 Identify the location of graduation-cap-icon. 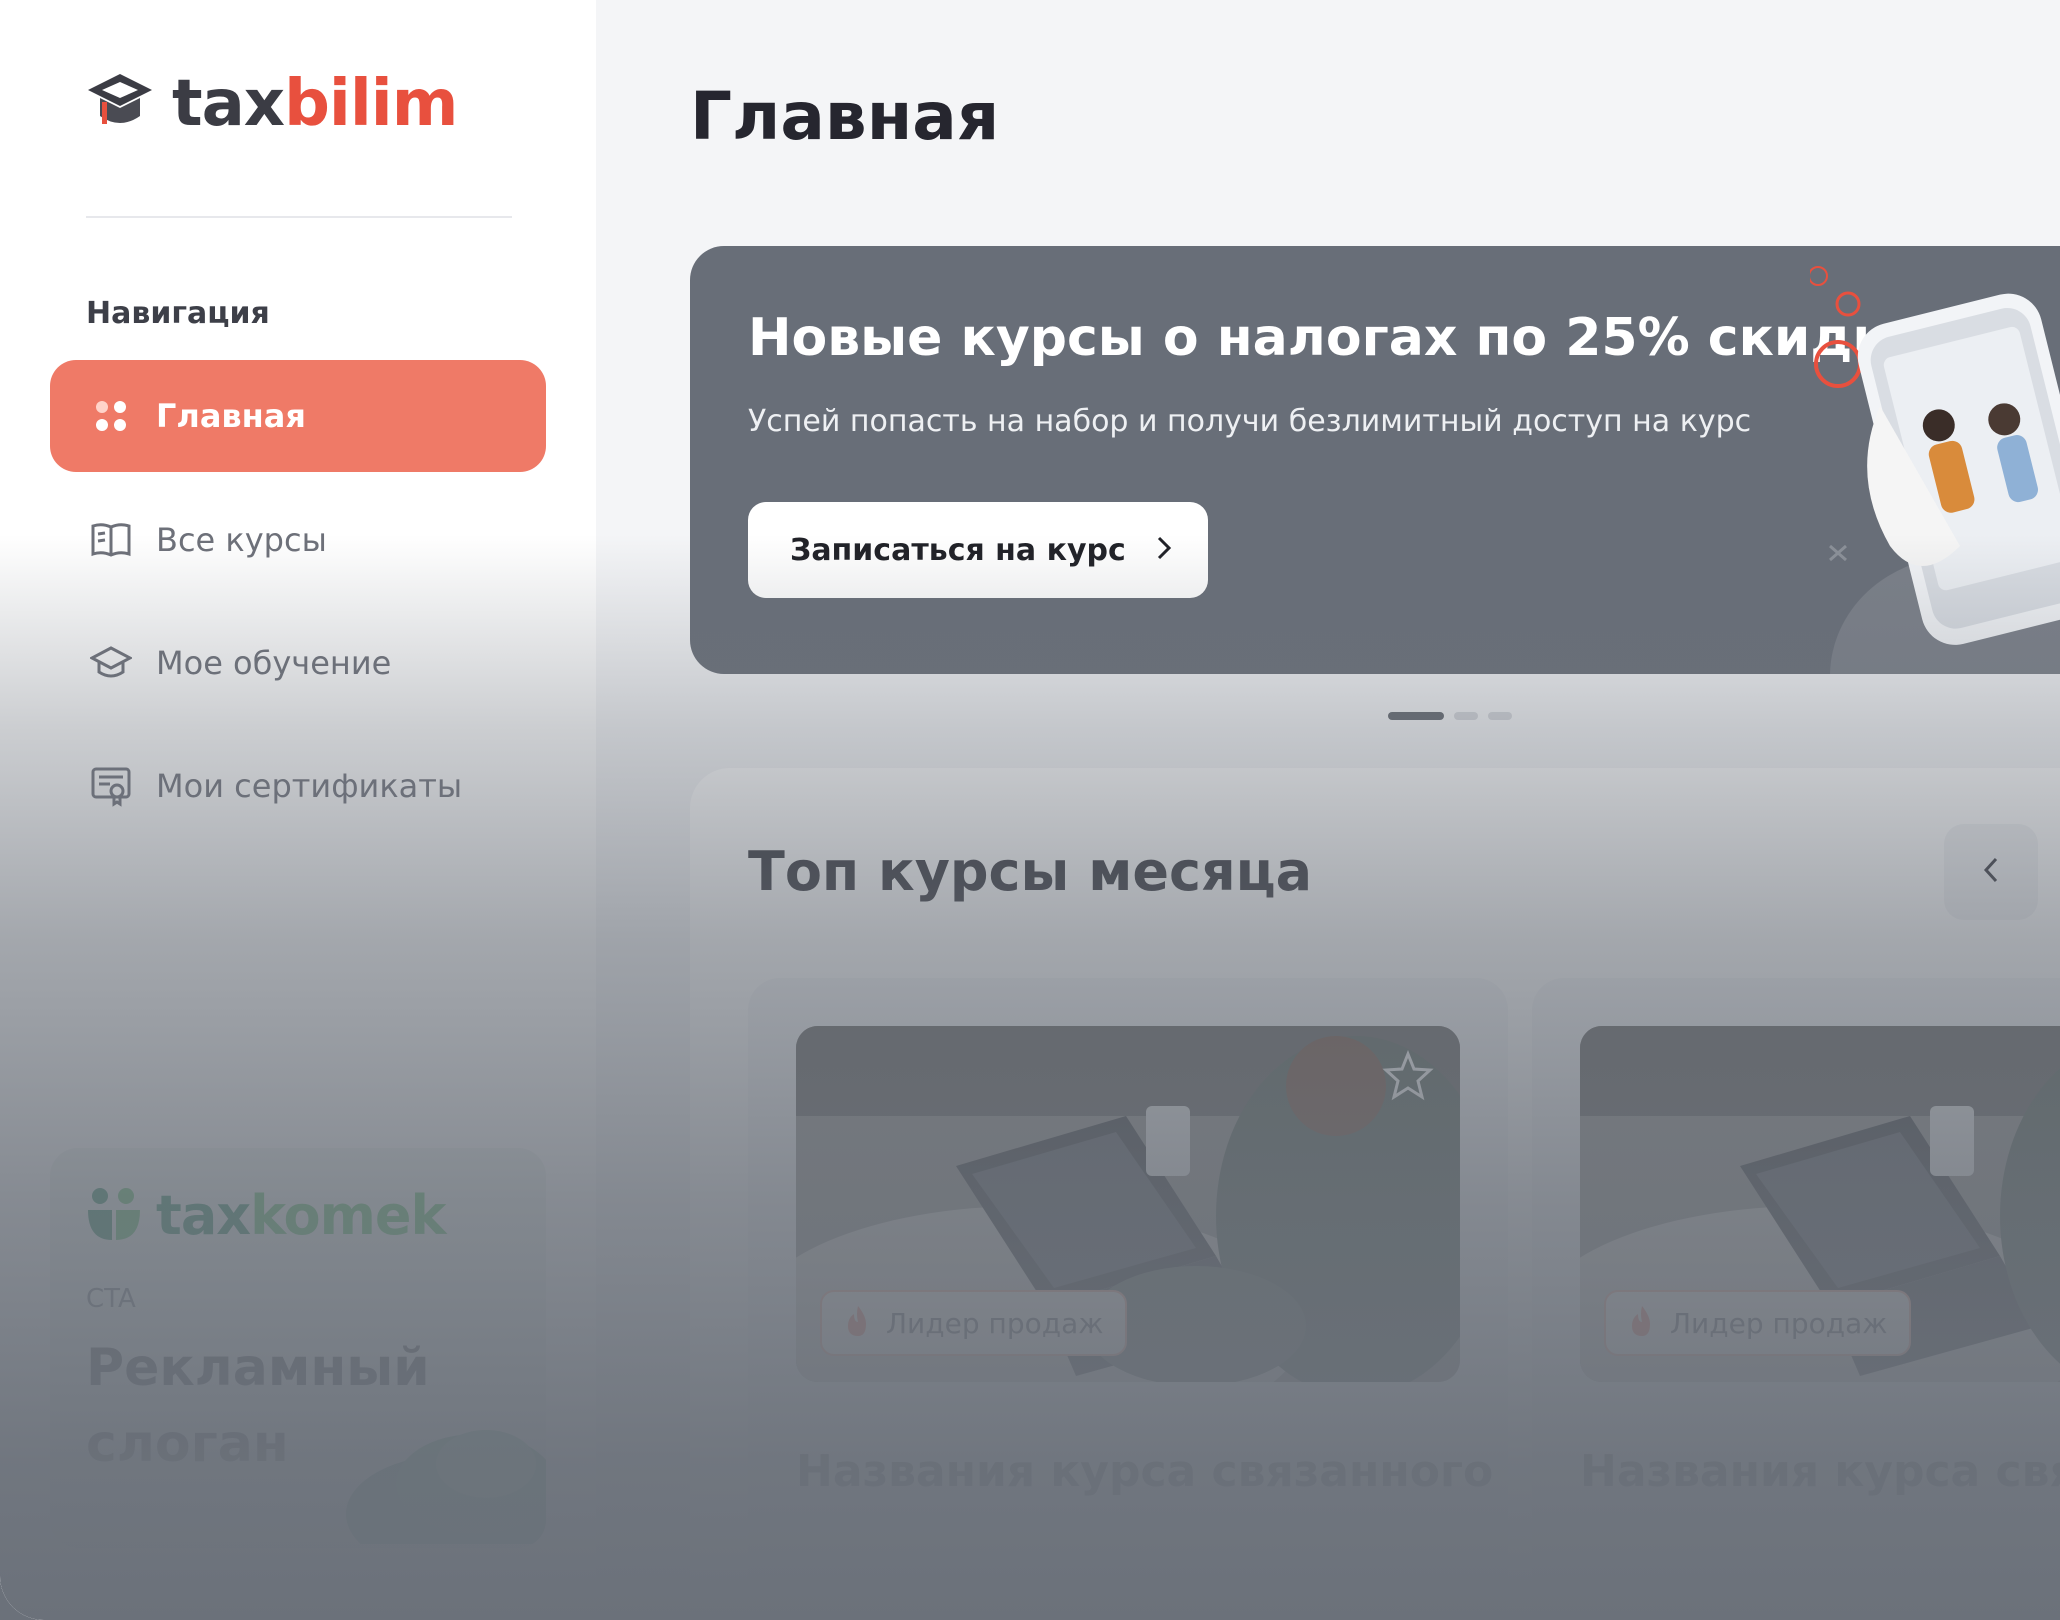
(111, 663).